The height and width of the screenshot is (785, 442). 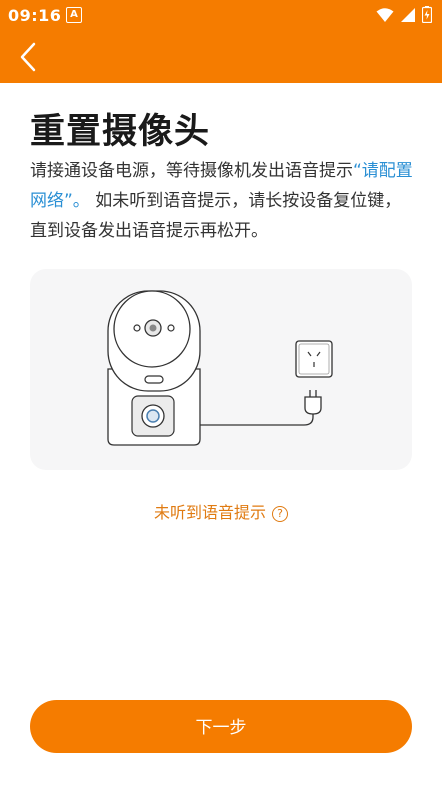 I want to click on page-title: 重置摄像头, so click(x=120, y=132).